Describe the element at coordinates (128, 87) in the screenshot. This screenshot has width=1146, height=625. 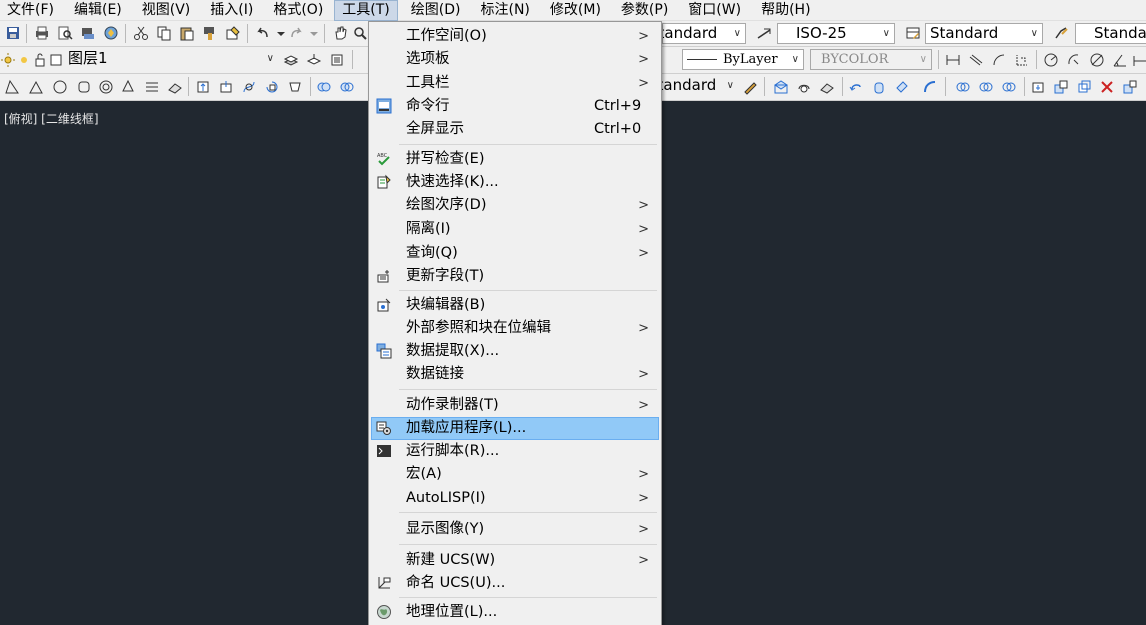
I see `cone-icon` at that location.